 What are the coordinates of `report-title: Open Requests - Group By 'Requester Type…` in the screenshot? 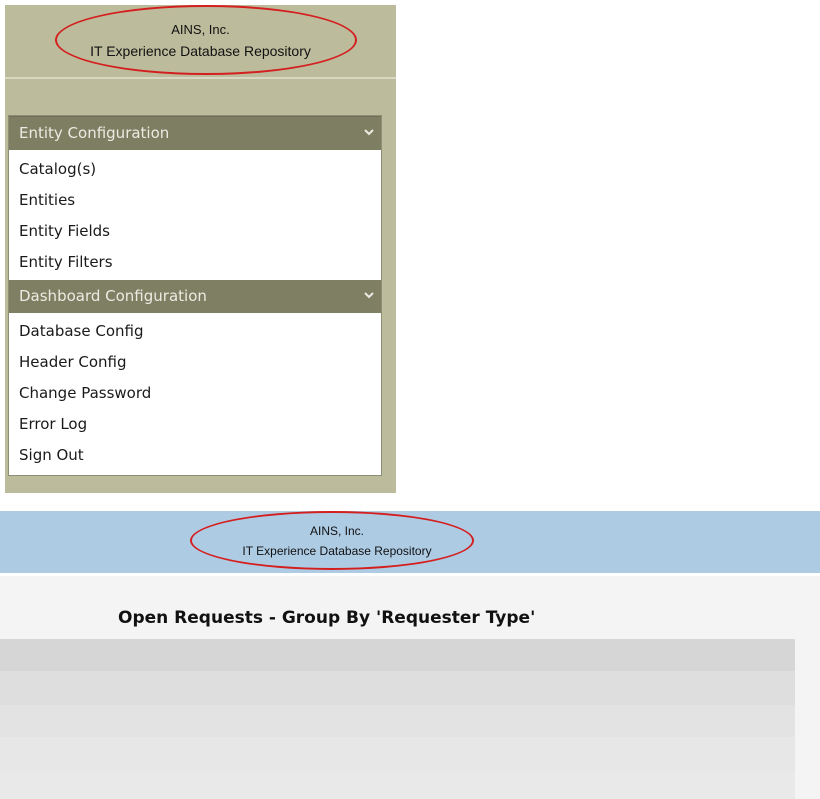 It's located at (327, 618).